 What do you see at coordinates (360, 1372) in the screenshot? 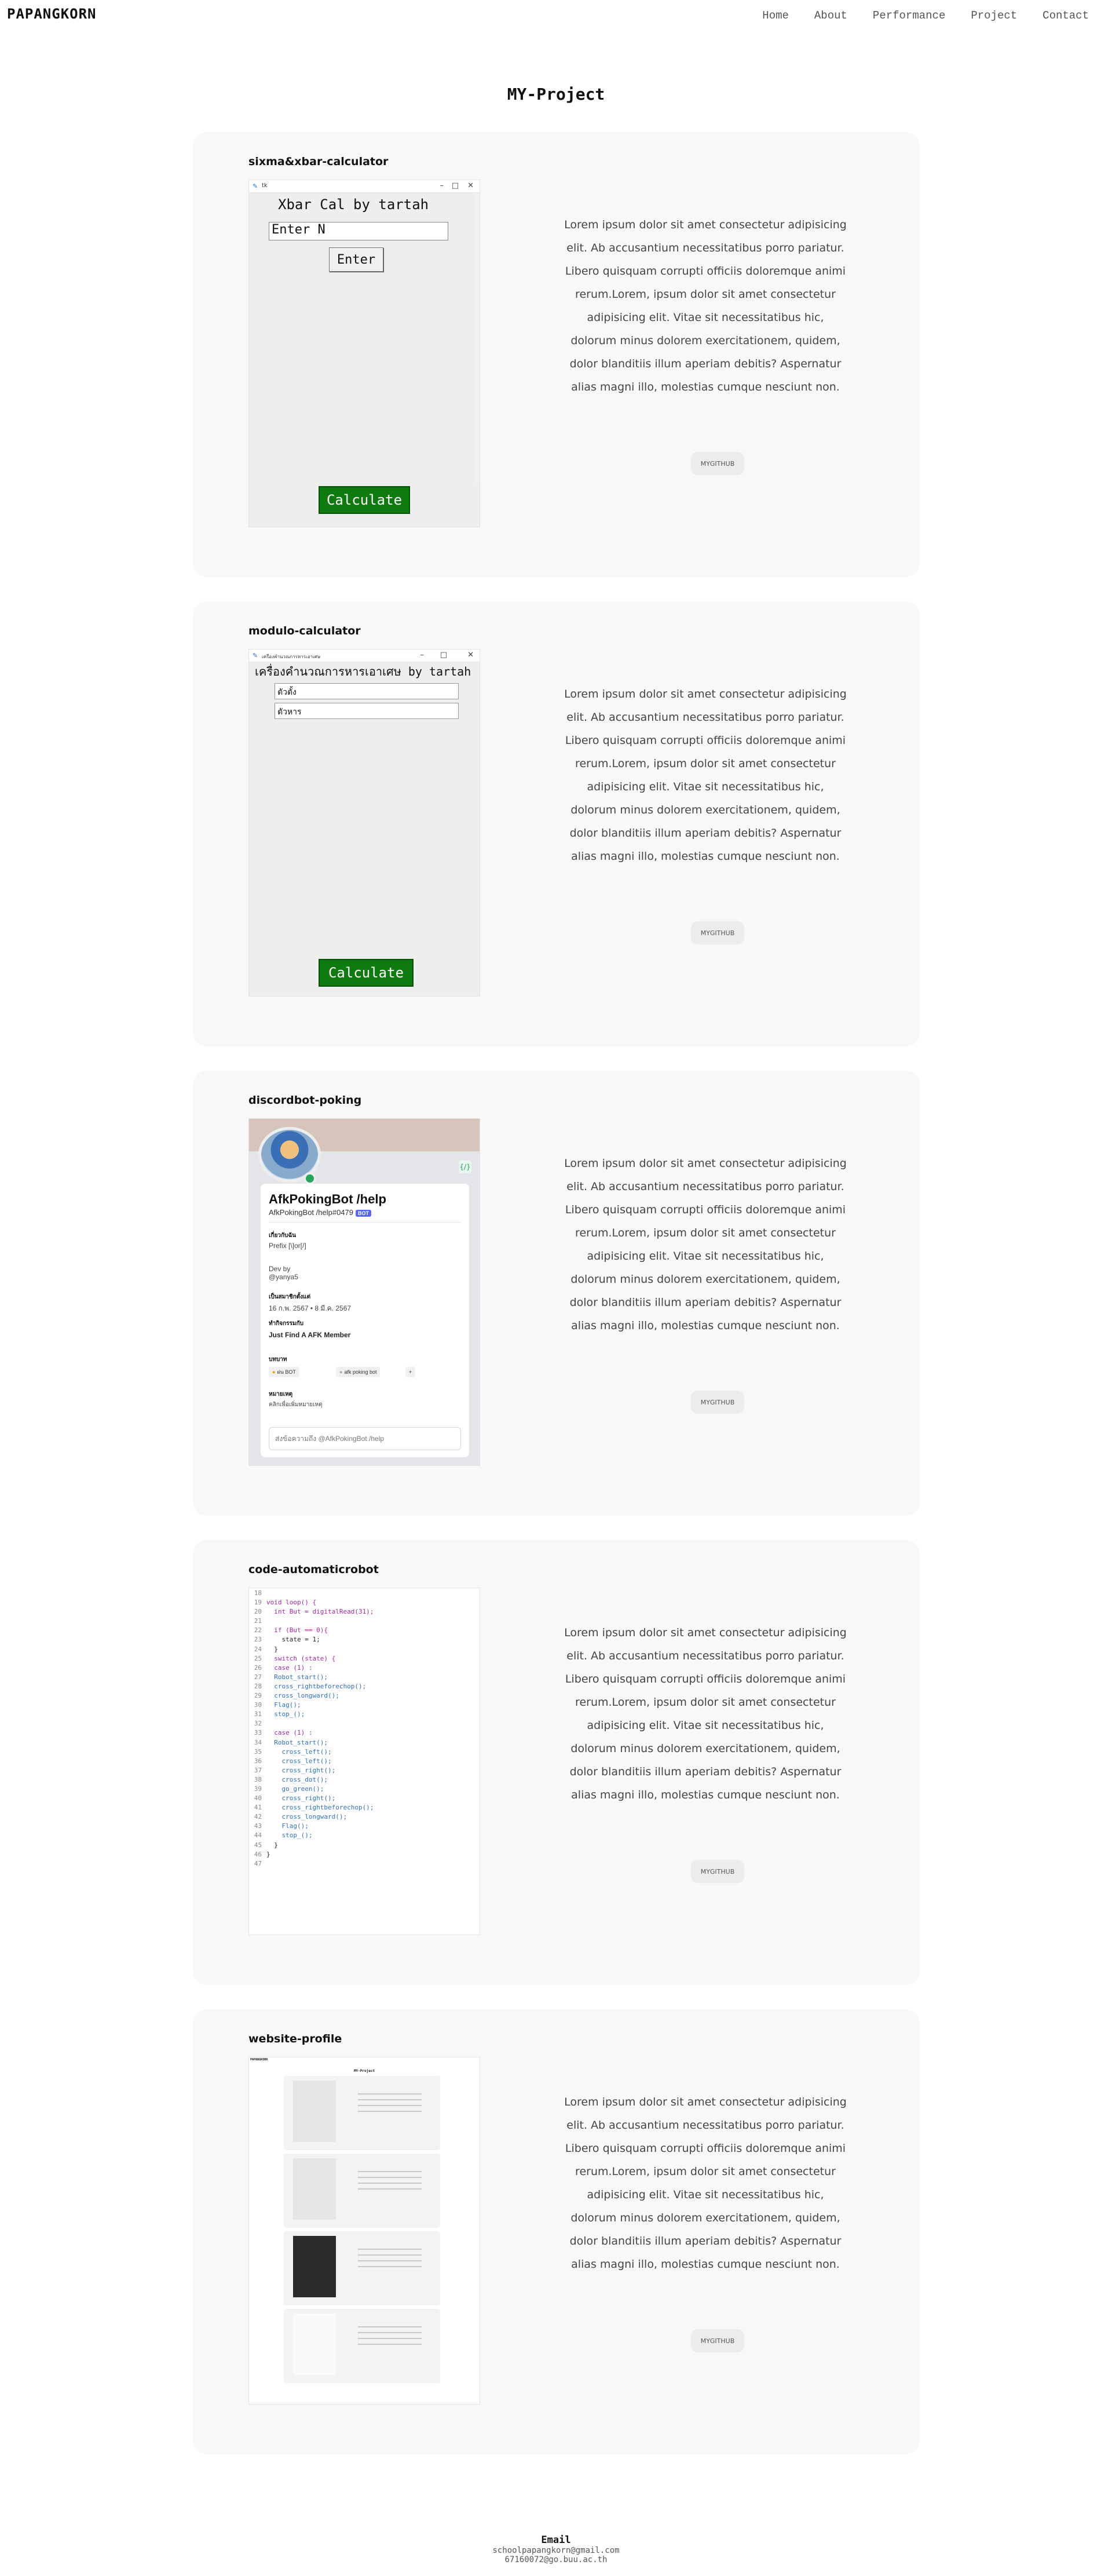
I see `role-chip-label: afk poking bot` at bounding box center [360, 1372].